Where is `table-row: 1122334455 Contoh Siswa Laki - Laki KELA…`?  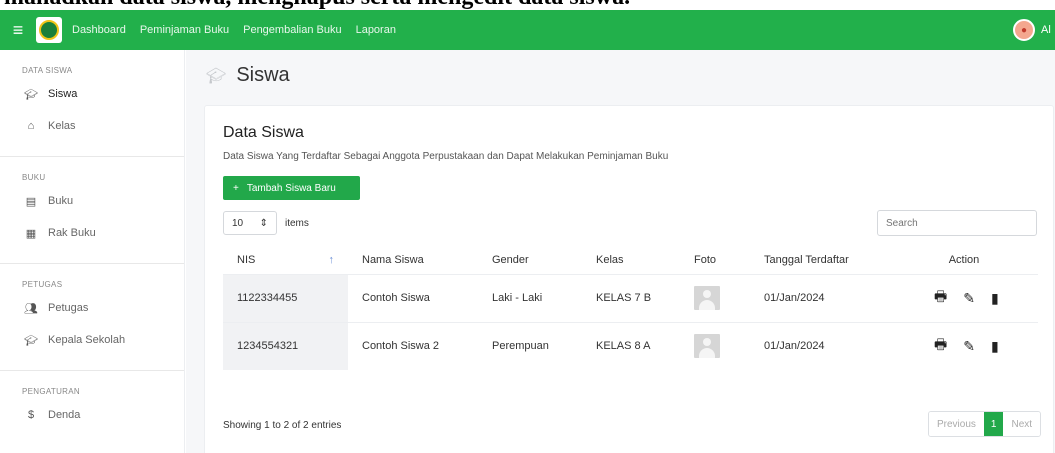 table-row: 1122334455 Contoh Siswa Laki - Laki KELA… is located at coordinates (630, 297).